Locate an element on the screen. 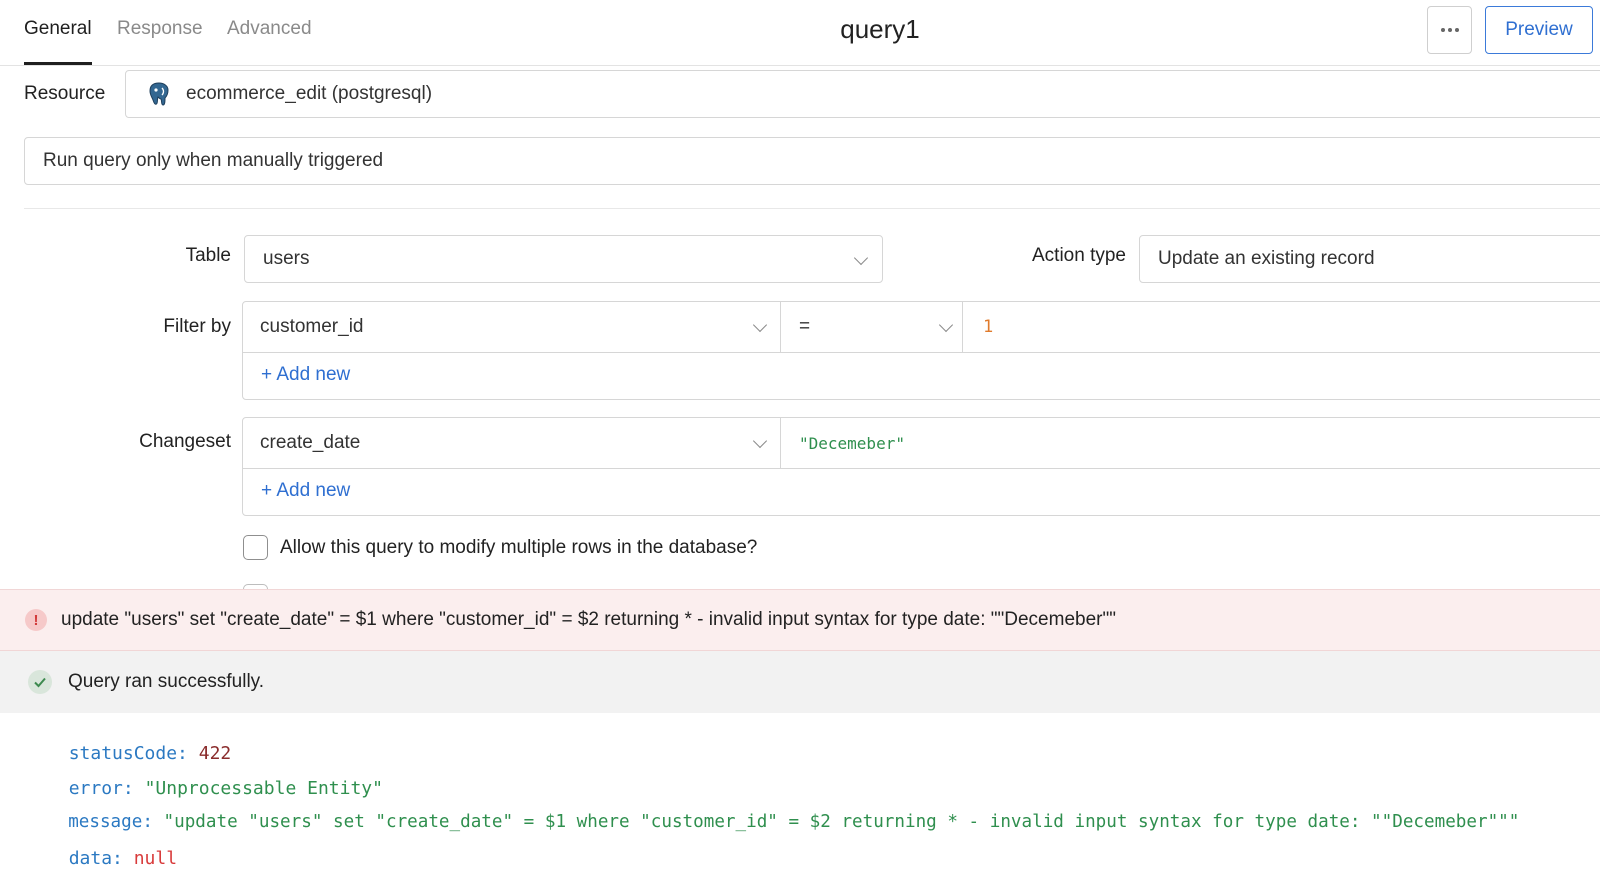 The width and height of the screenshot is (1600, 869). action-type-select: Update an existing record is located at coordinates (1369, 259).